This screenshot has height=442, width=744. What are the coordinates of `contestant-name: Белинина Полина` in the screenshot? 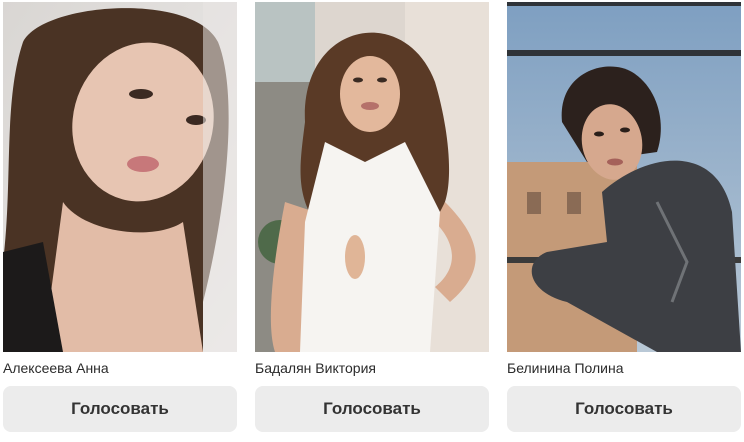 It's located at (565, 368).